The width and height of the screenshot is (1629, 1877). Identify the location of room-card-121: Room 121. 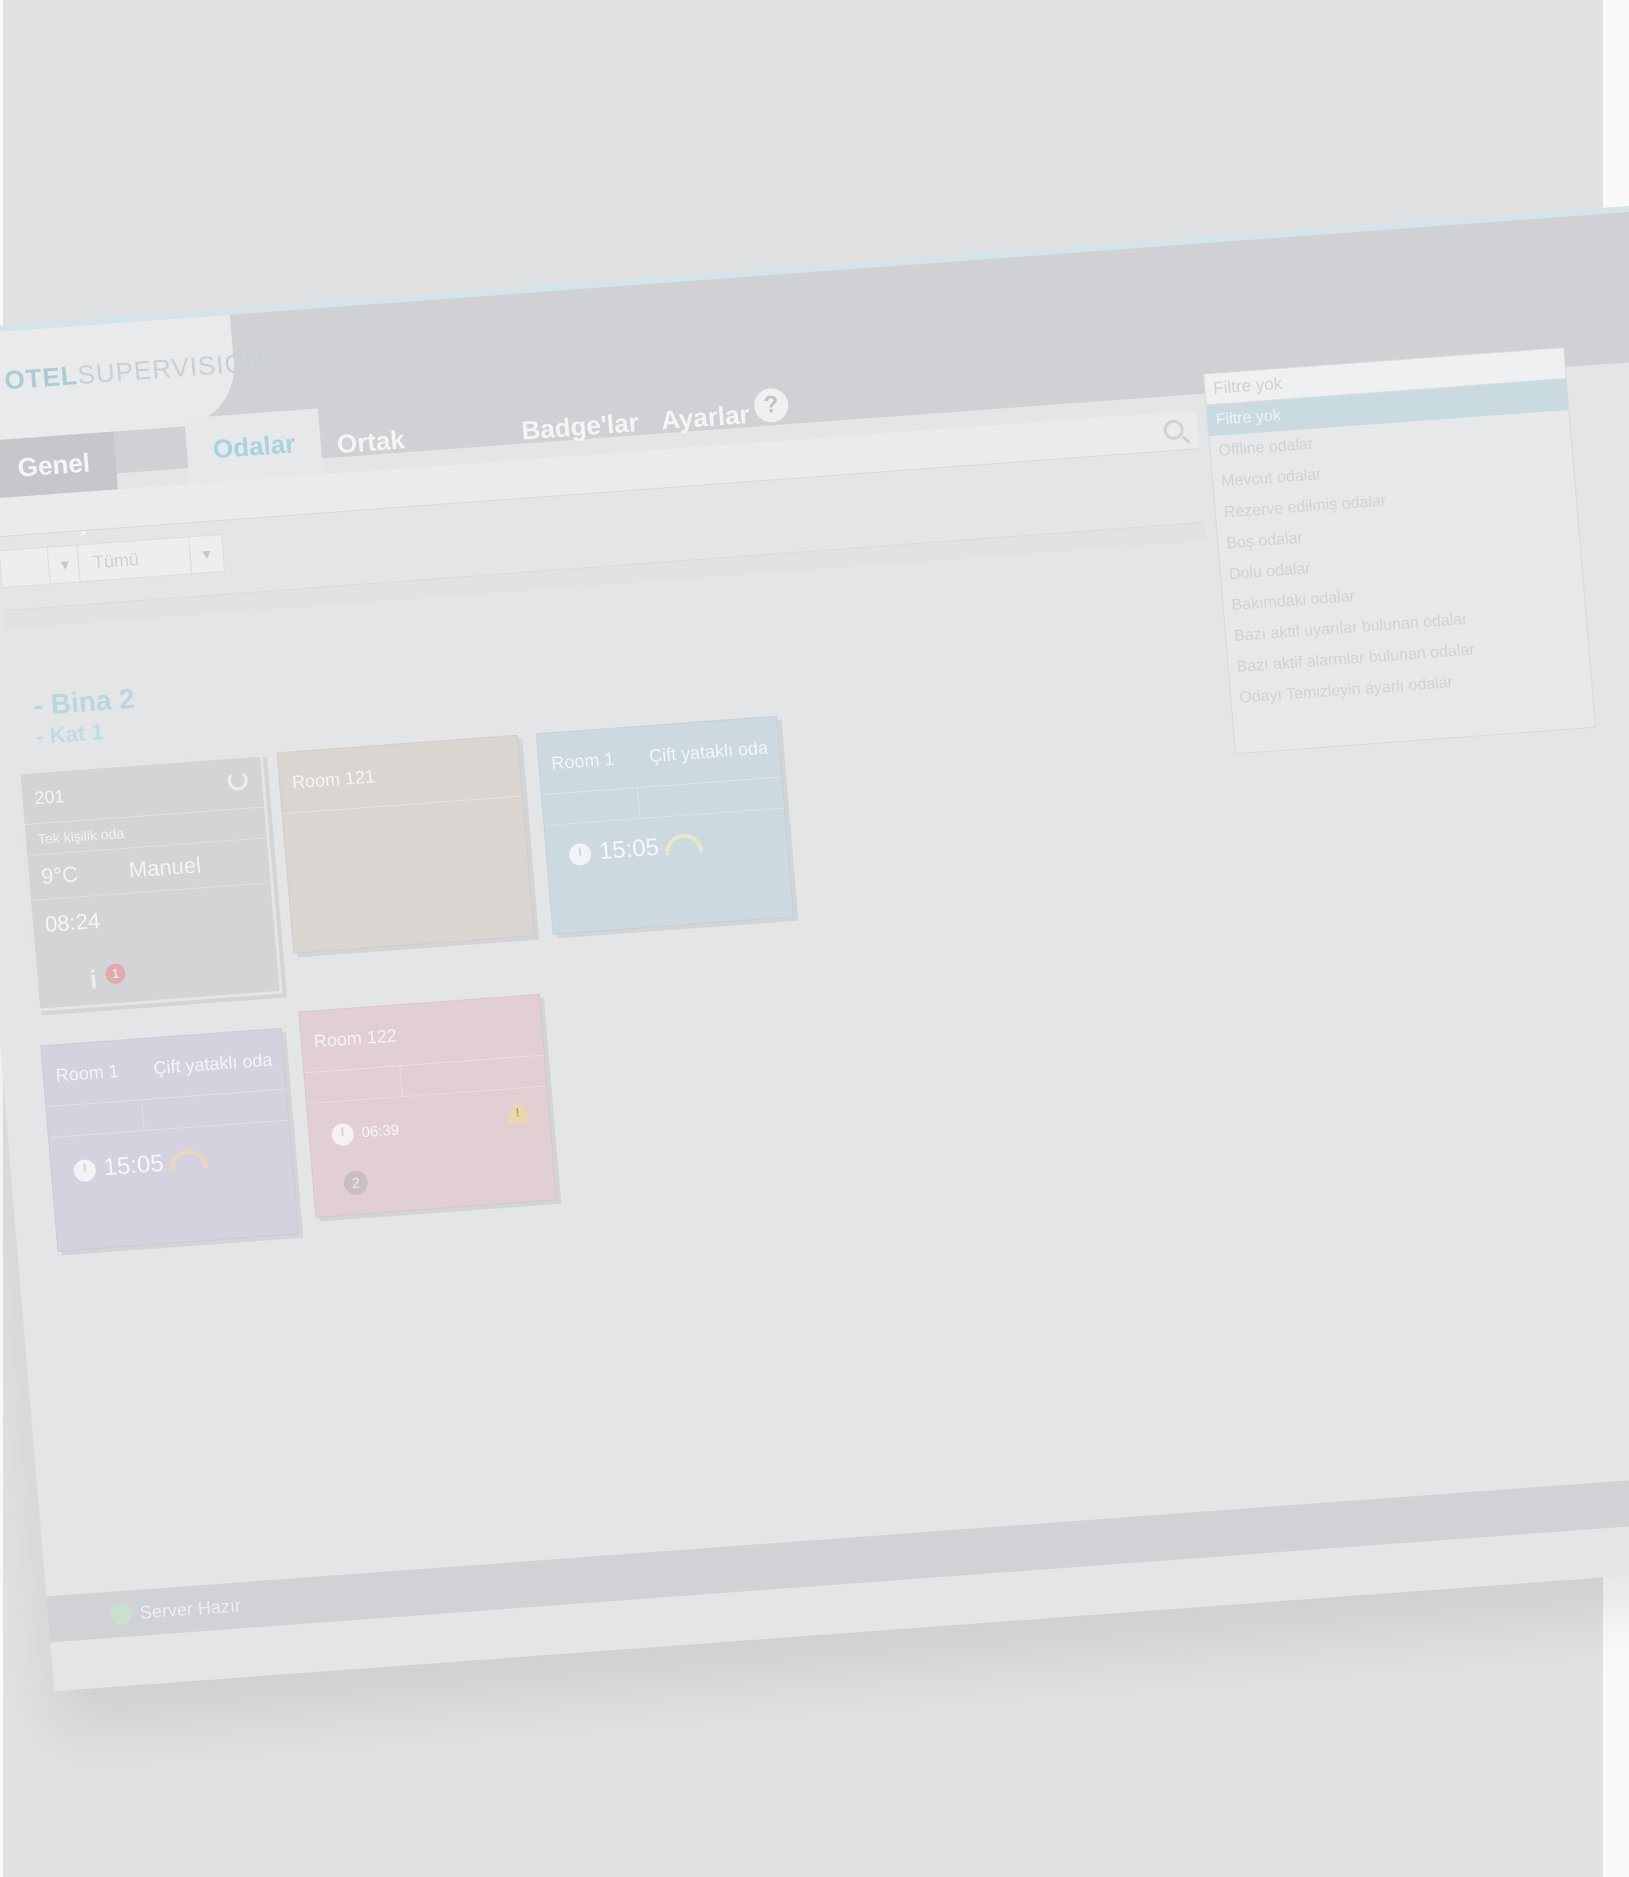
(405, 844).